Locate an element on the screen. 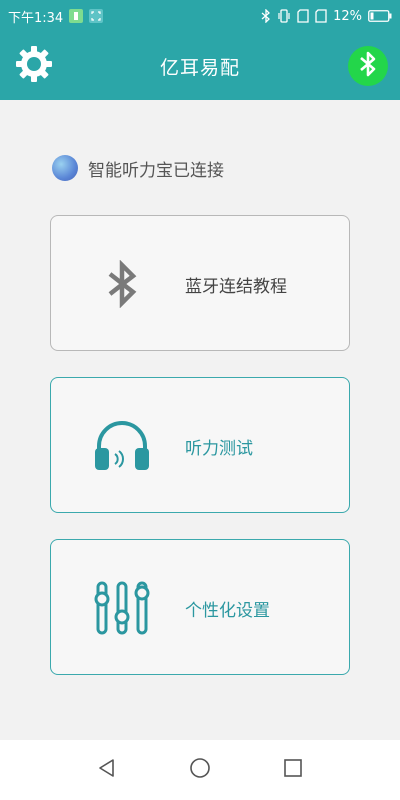 The width and height of the screenshot is (400, 800). circle-home-icon is located at coordinates (200, 770).